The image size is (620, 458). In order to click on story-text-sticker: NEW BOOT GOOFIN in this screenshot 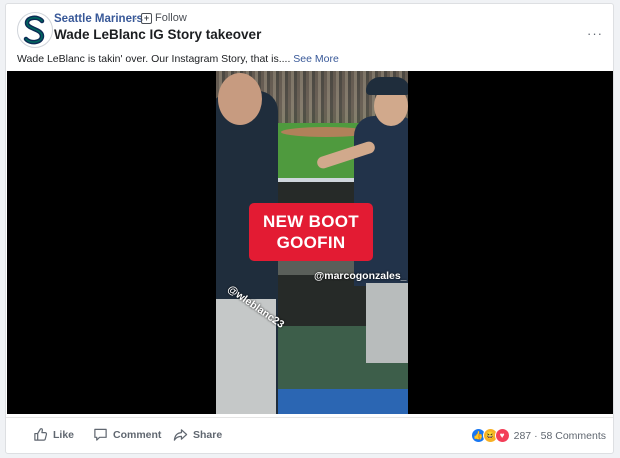, I will do `click(311, 232)`.